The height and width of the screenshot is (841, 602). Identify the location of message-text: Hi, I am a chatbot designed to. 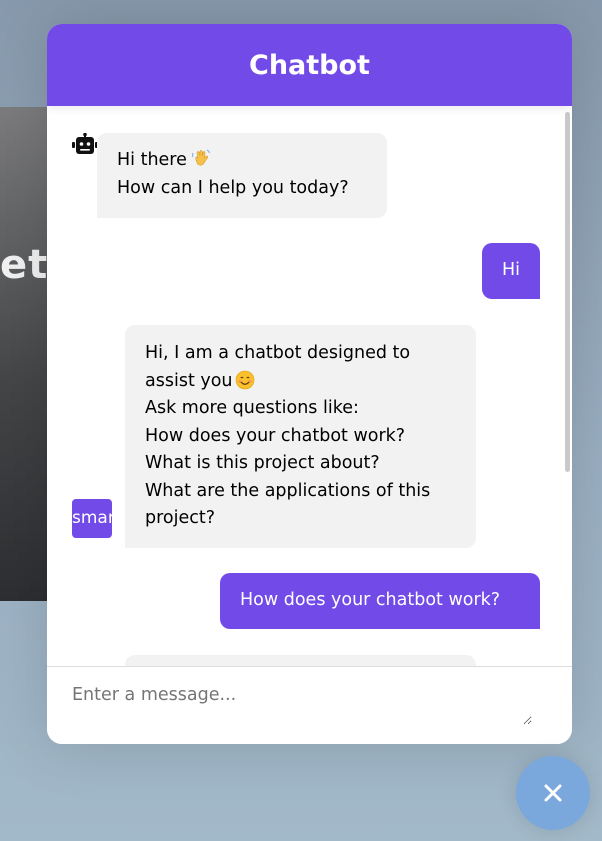
(278, 353).